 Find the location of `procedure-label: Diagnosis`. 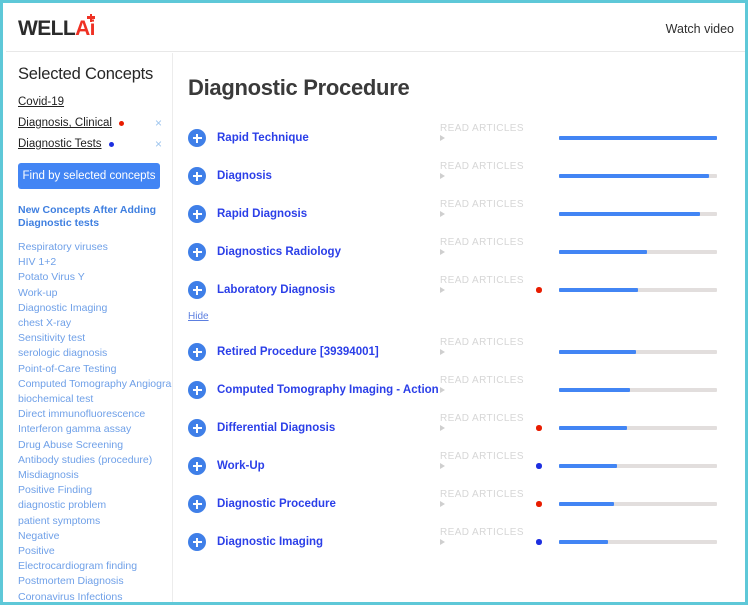

procedure-label: Diagnosis is located at coordinates (244, 176).